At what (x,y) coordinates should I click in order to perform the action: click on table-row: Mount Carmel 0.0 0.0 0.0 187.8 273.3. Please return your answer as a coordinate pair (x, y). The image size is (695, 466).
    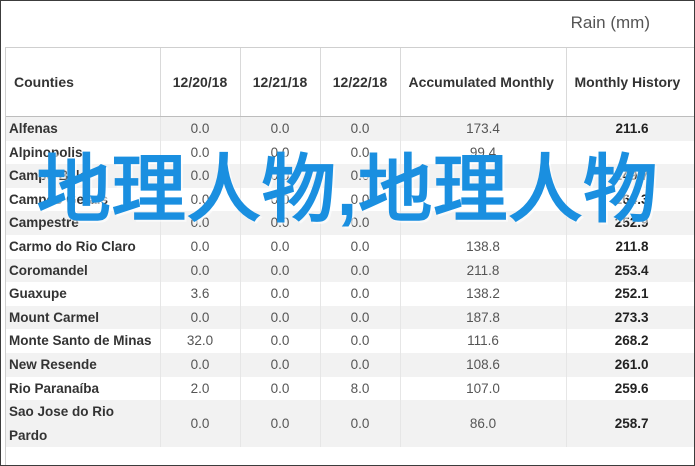
    Looking at the image, I should click on (350, 317).